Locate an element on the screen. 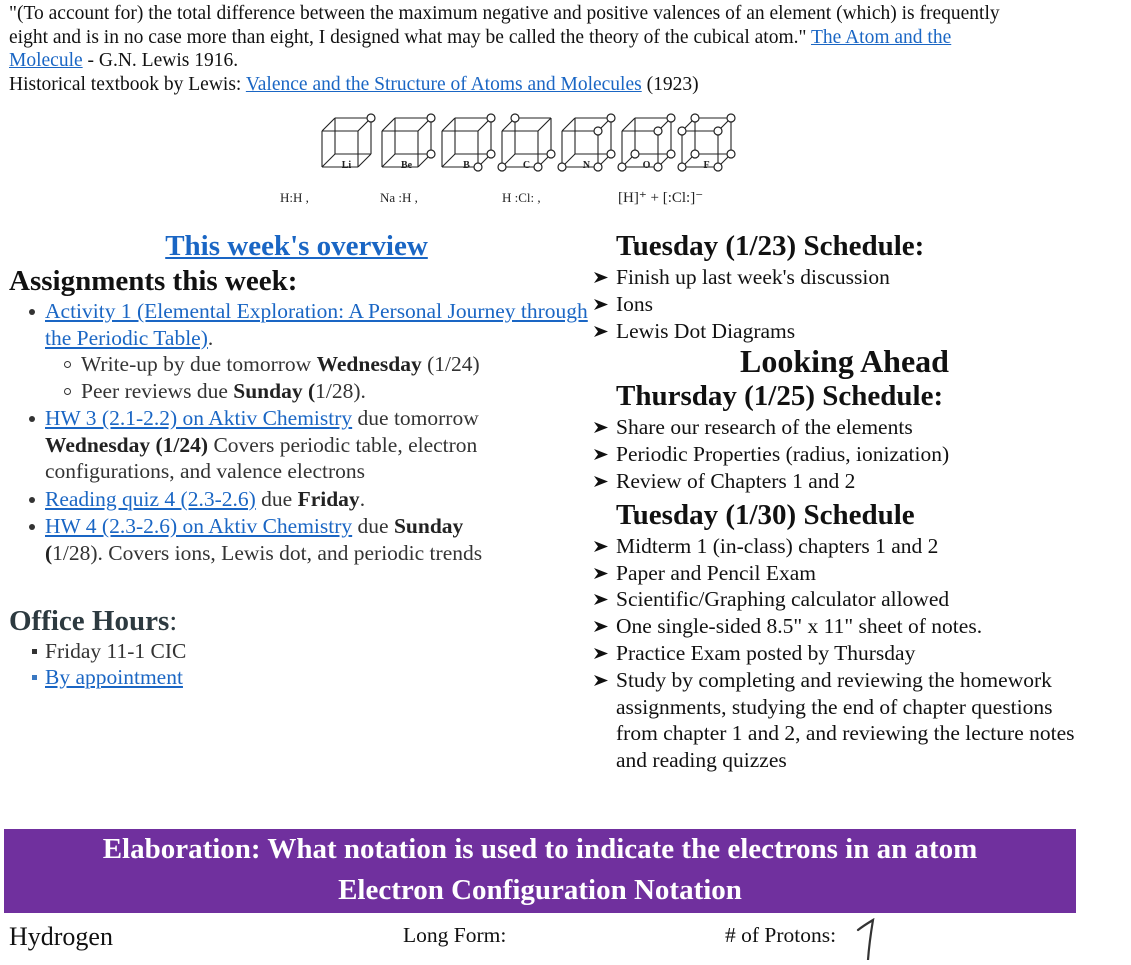 This screenshot has width=1131, height=965. protons-label: # of Protons: is located at coordinates (781, 935).